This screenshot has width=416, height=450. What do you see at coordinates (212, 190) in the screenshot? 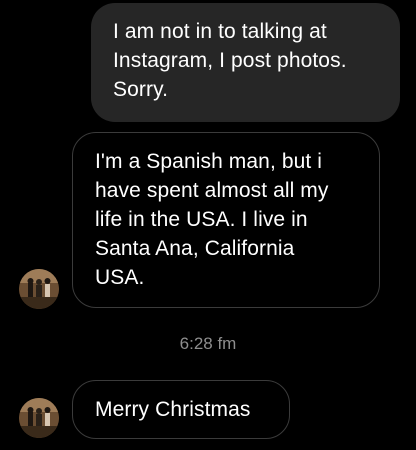
I see `received-message-line: have spent almost all my` at bounding box center [212, 190].